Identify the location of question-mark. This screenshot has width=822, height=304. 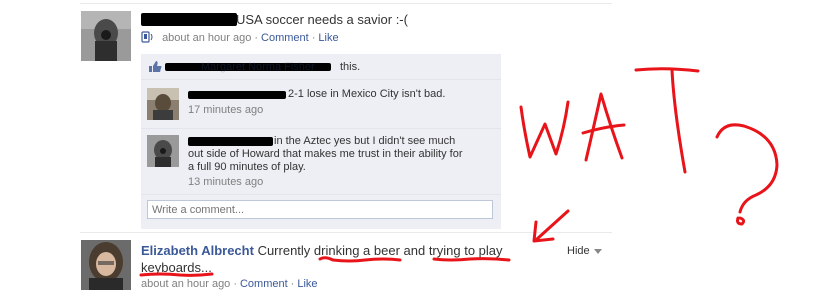
(747, 168).